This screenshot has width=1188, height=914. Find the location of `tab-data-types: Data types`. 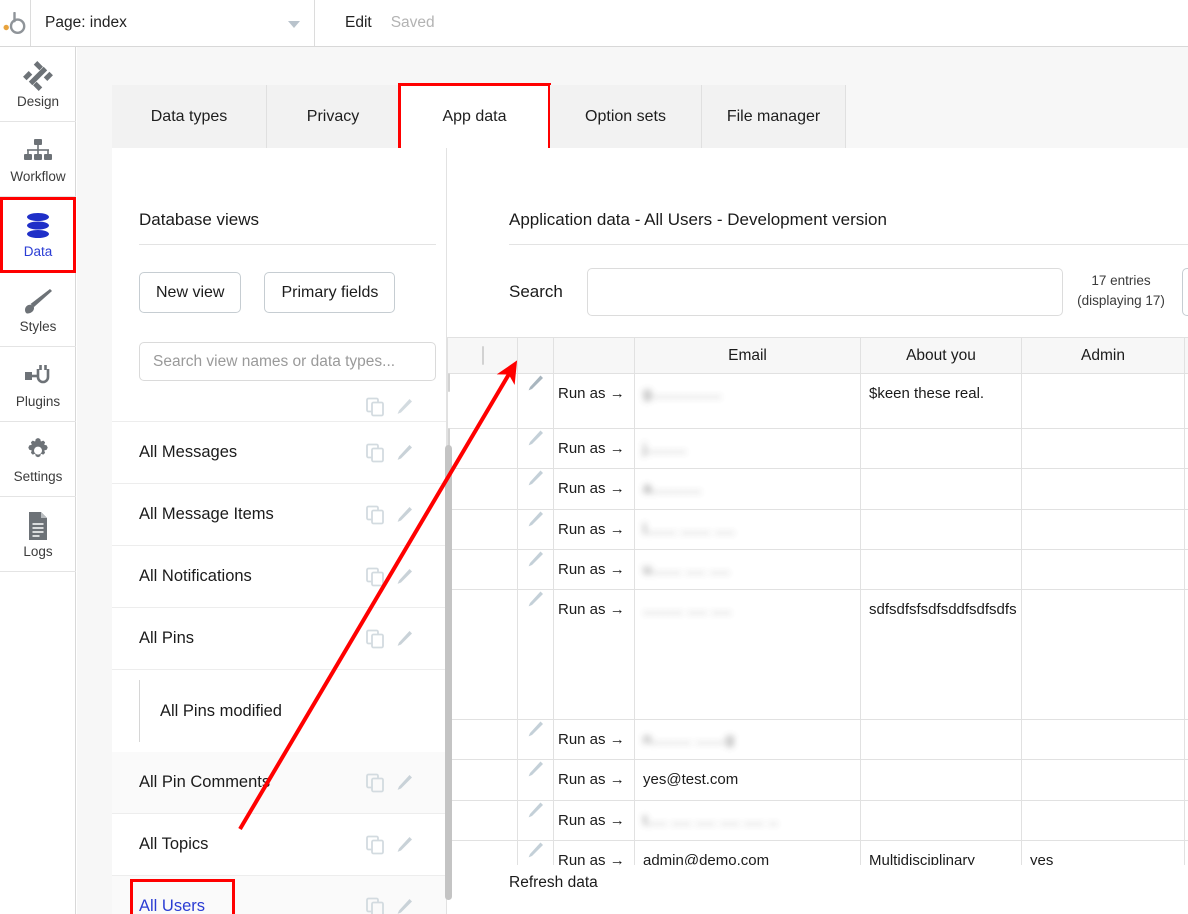

tab-data-types: Data types is located at coordinates (189, 116).